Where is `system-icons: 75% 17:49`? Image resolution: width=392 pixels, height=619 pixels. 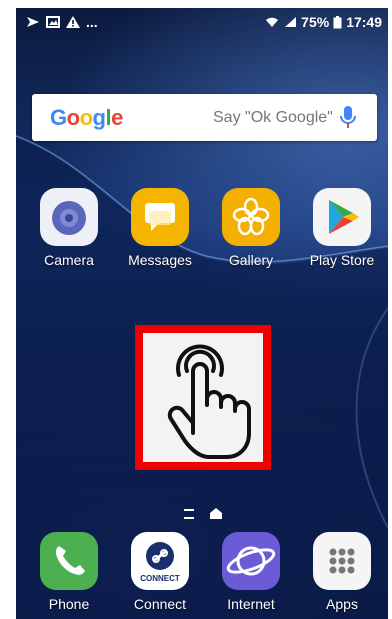
system-icons: 75% 17:49 is located at coordinates (323, 22).